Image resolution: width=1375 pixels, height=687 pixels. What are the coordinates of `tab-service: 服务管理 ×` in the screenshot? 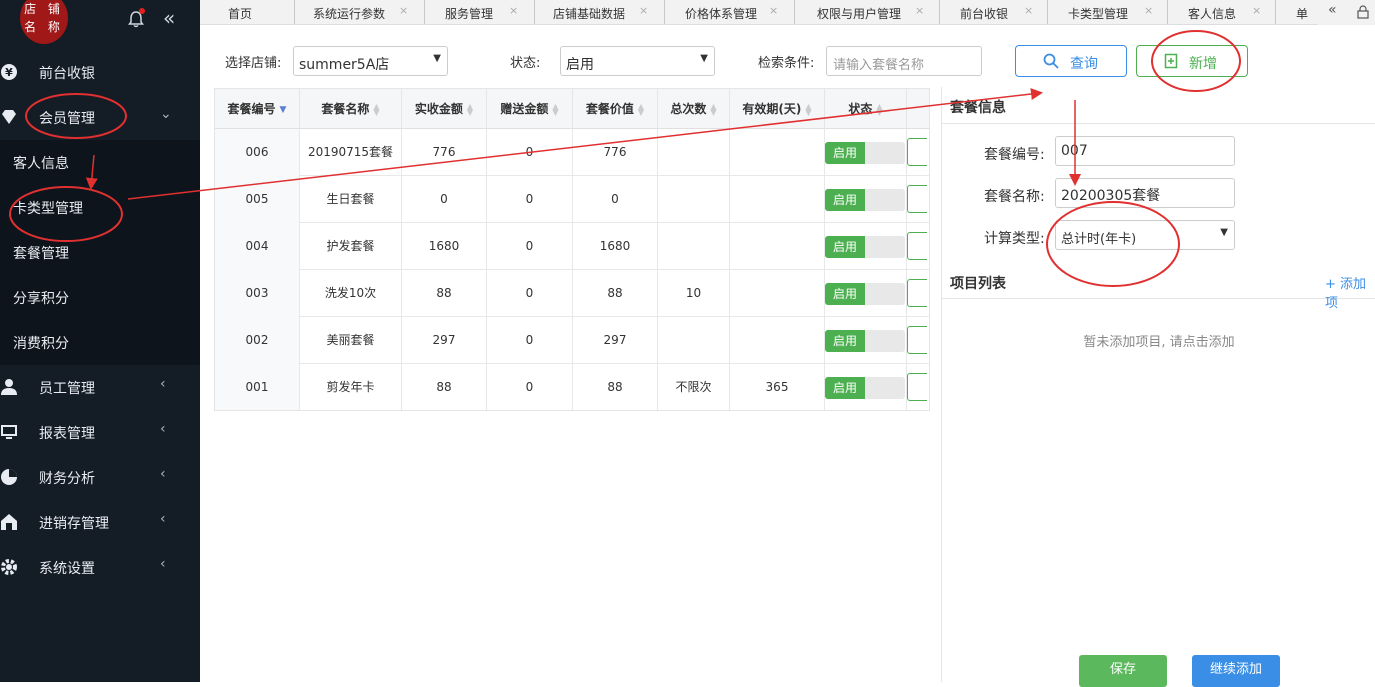 It's located at (480, 12).